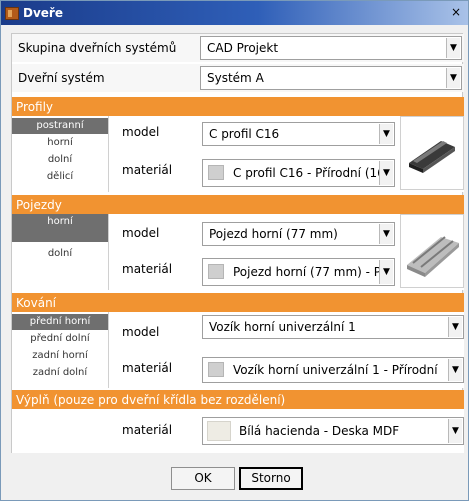 The width and height of the screenshot is (469, 501). Describe the element at coordinates (234, 13) in the screenshot. I see `title-bar: Dveře ×` at that location.